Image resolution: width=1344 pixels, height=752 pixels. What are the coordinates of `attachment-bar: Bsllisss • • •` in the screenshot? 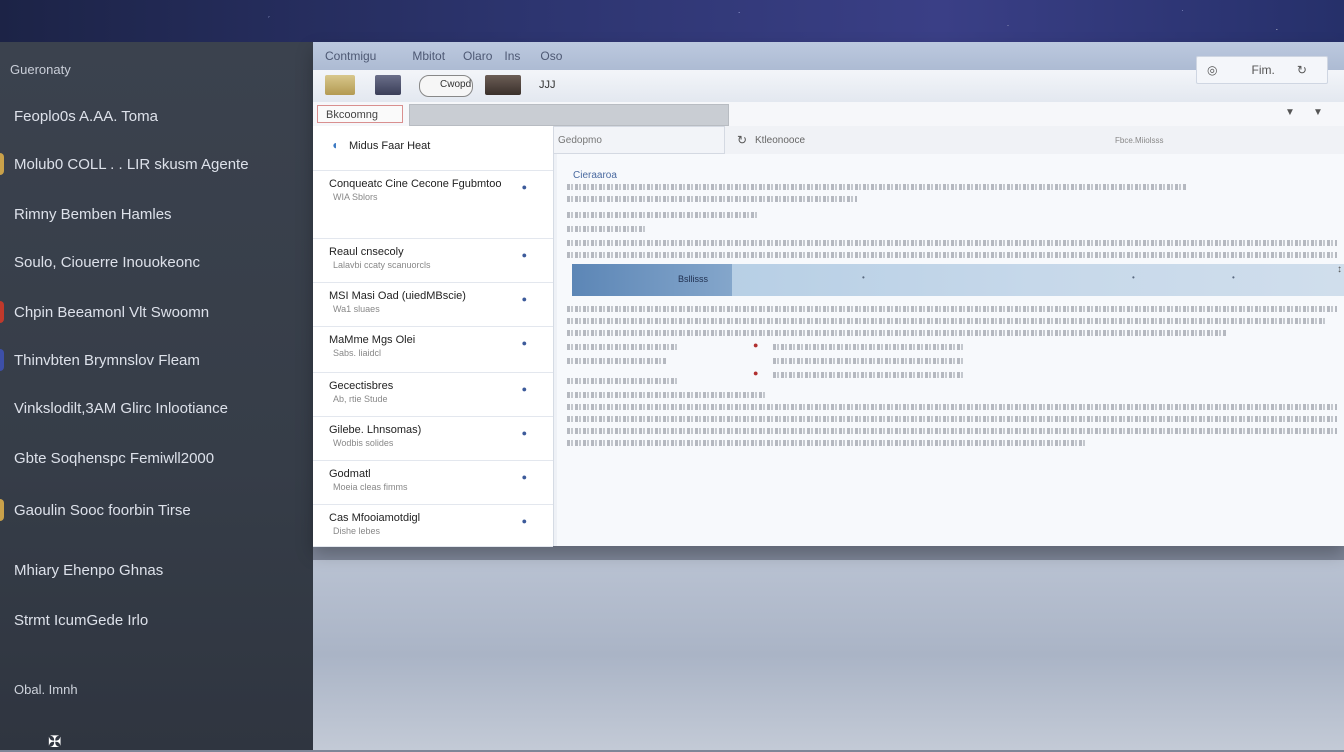 It's located at (958, 280).